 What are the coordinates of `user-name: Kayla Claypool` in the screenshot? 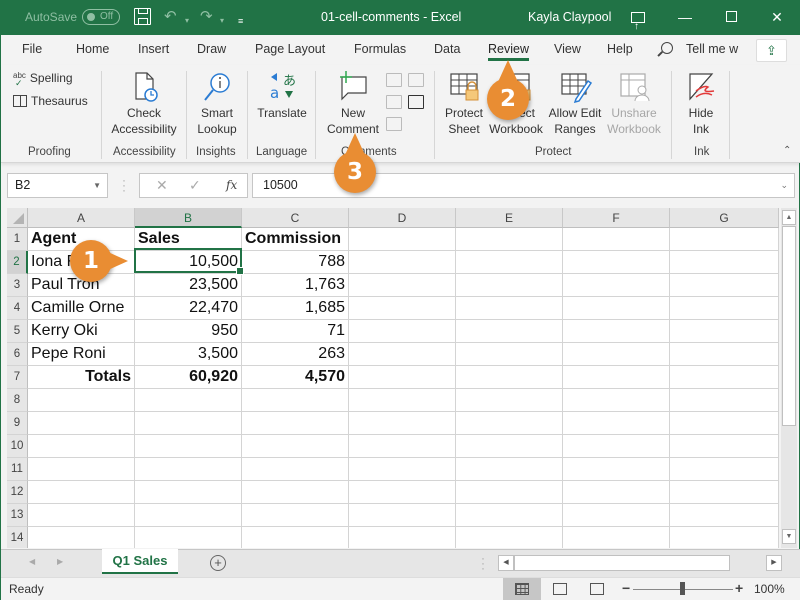 It's located at (569, 17).